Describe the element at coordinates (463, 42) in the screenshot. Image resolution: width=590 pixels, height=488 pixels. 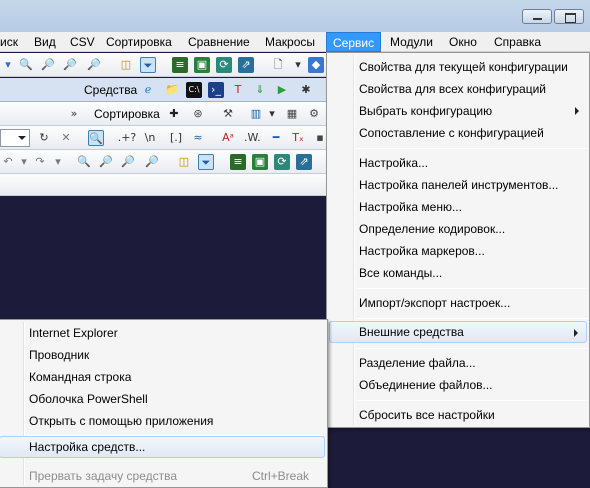
I see `menu-window: Окно` at that location.